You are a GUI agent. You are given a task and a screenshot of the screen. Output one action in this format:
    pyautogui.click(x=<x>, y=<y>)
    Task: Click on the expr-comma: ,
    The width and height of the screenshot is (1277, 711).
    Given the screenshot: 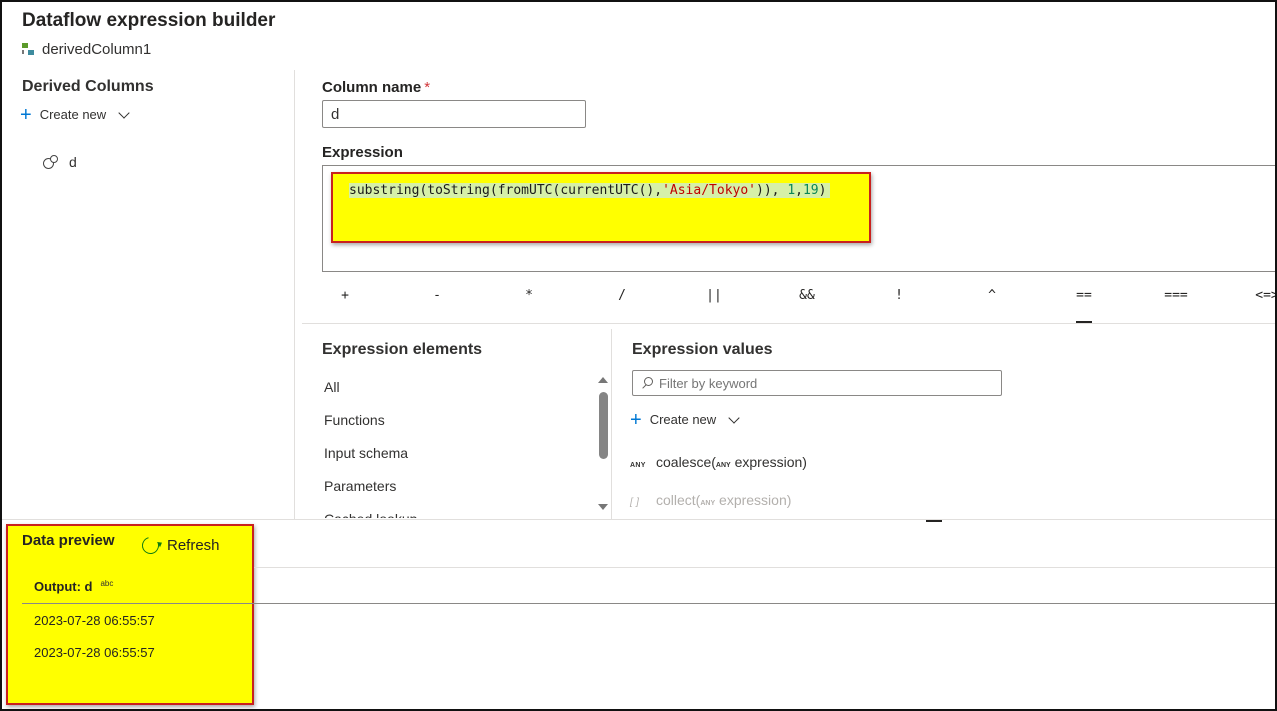 What is the action you would take?
    pyautogui.click(x=799, y=190)
    